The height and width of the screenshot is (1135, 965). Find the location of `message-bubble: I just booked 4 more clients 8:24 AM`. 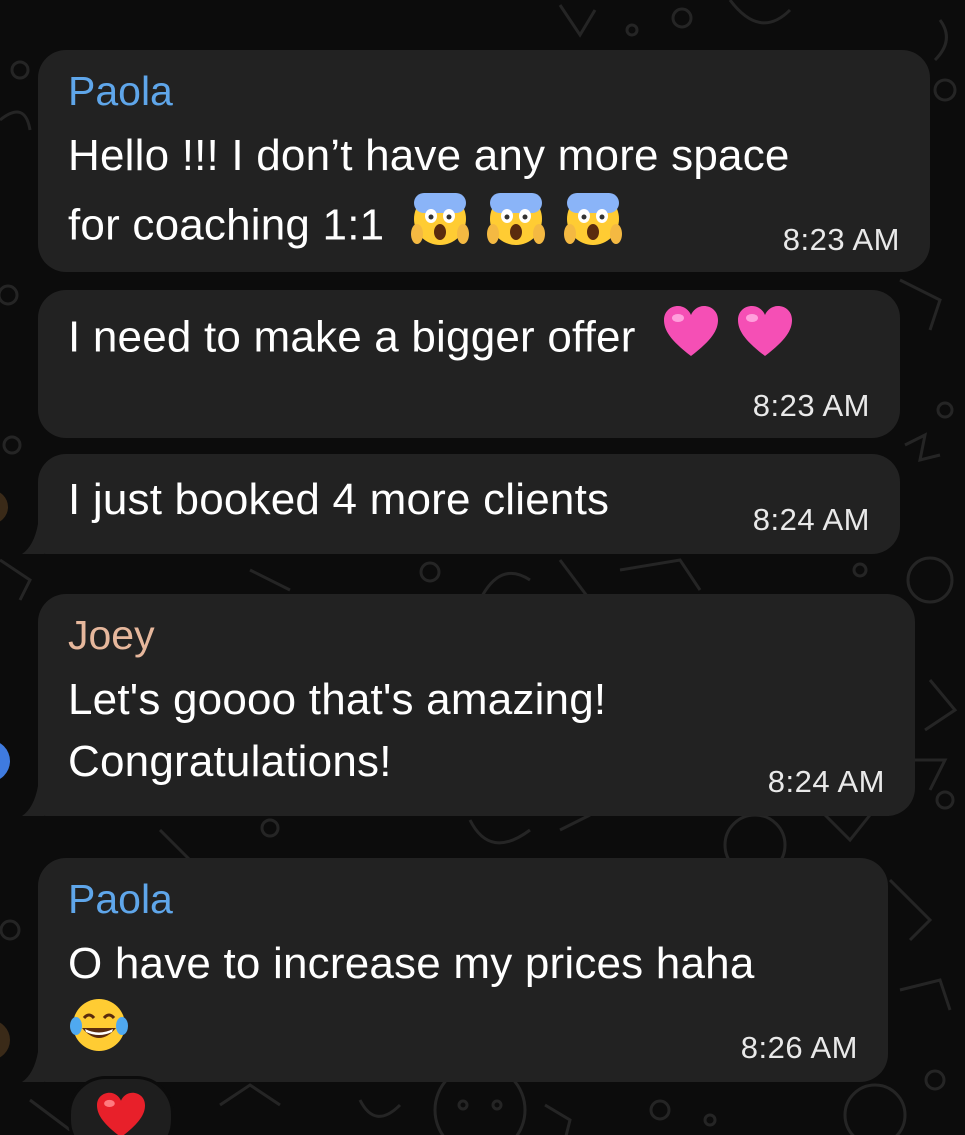

message-bubble: I just booked 4 more clients 8:24 AM is located at coordinates (469, 504).